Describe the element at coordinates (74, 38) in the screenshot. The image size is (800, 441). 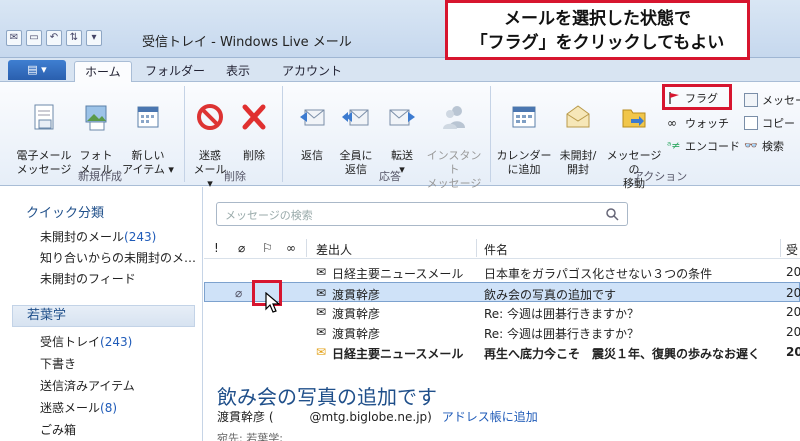
I see `send-receive-icon: ⇅` at that location.